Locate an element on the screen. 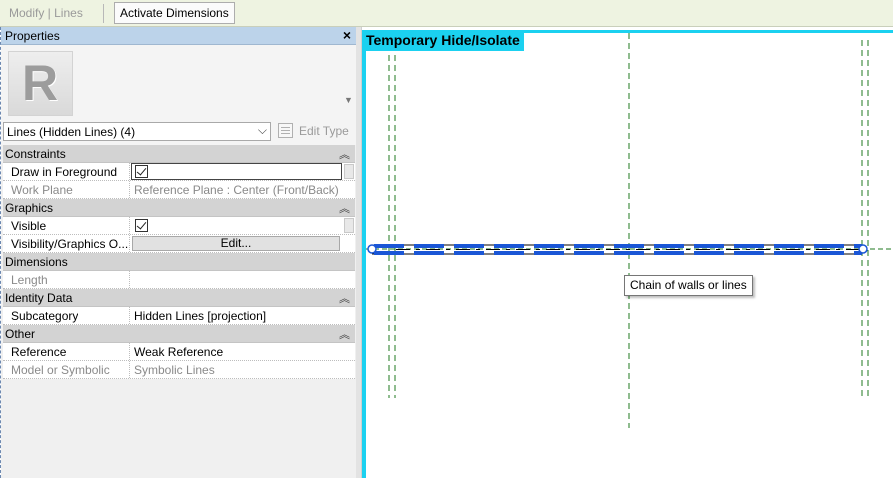  selection-tooltip: Chain of walls or lines is located at coordinates (688, 285).